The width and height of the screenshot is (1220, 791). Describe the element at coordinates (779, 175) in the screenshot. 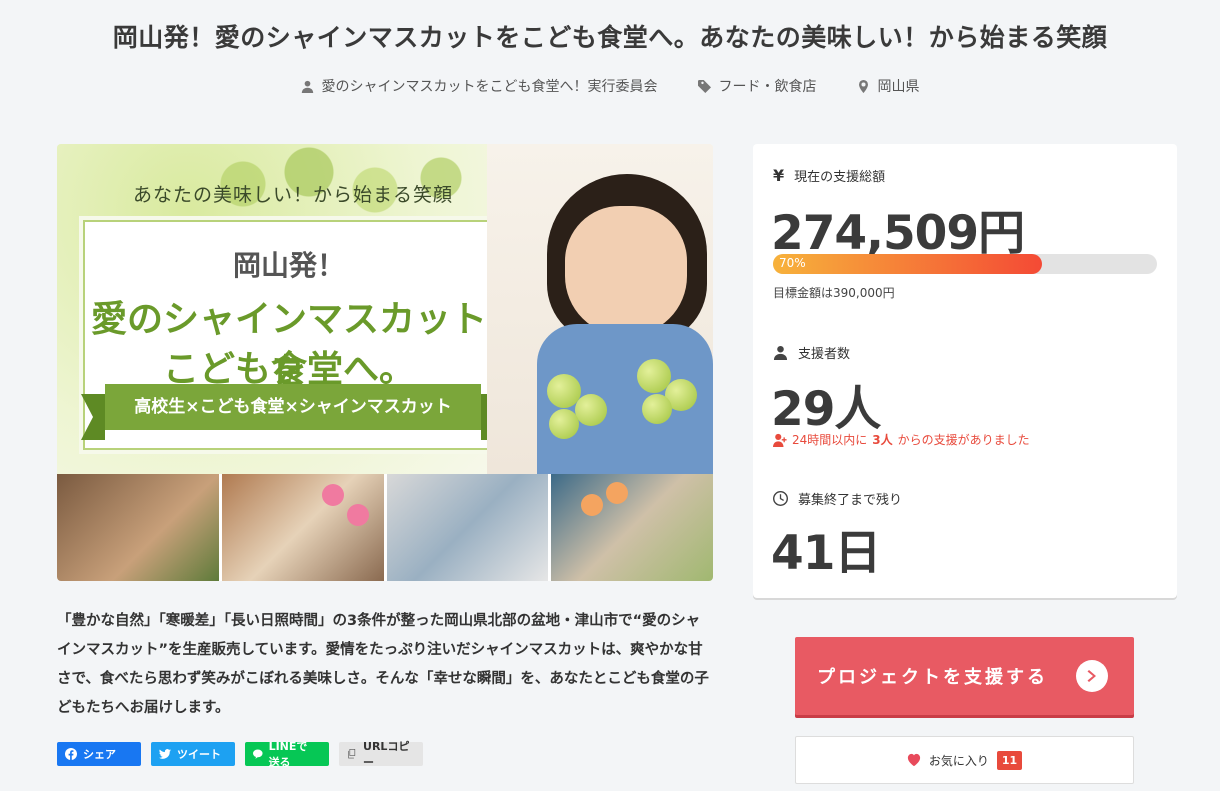

I see `yen-icon: ¥` at that location.